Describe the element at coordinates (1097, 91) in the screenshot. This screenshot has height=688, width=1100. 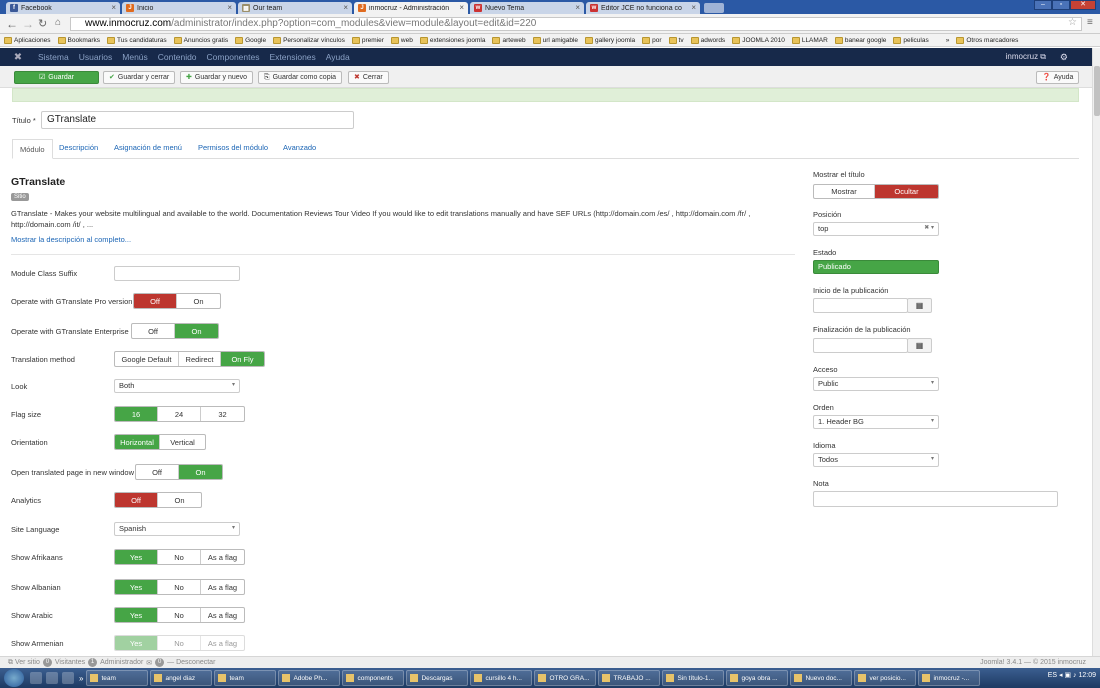
I see `scrollbar-thumb` at that location.